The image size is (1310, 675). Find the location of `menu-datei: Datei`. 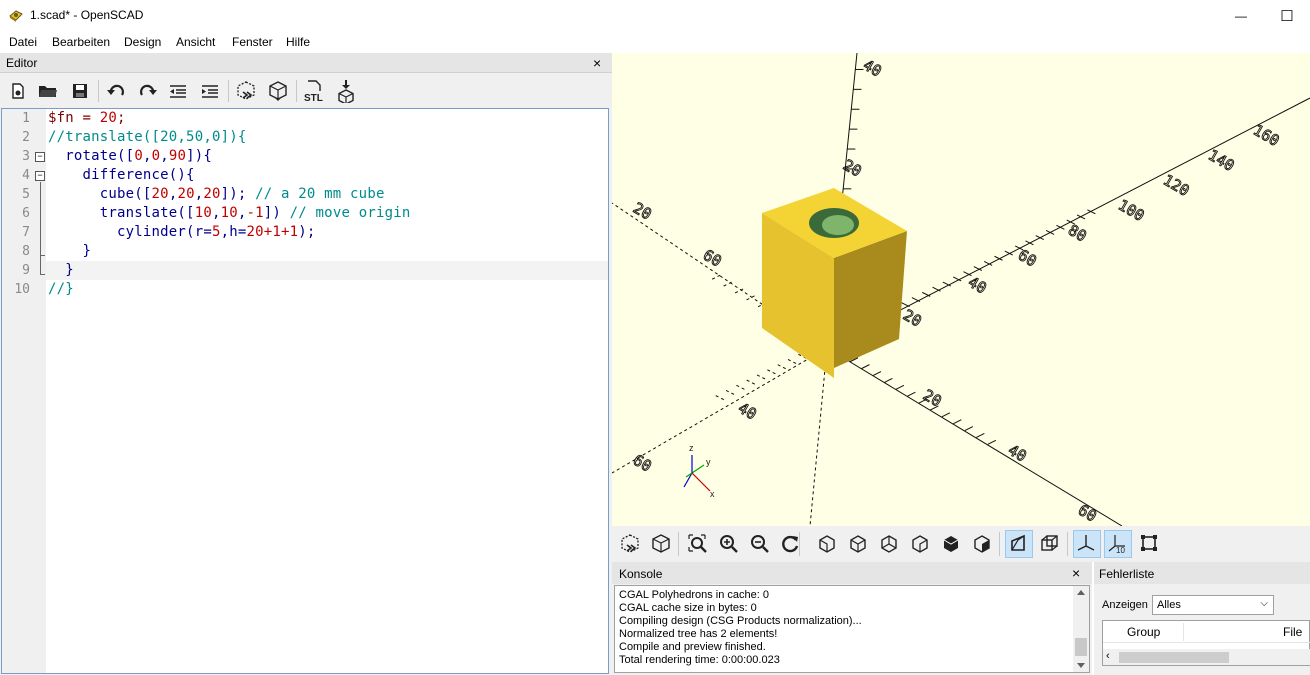

menu-datei: Datei is located at coordinates (23, 42).